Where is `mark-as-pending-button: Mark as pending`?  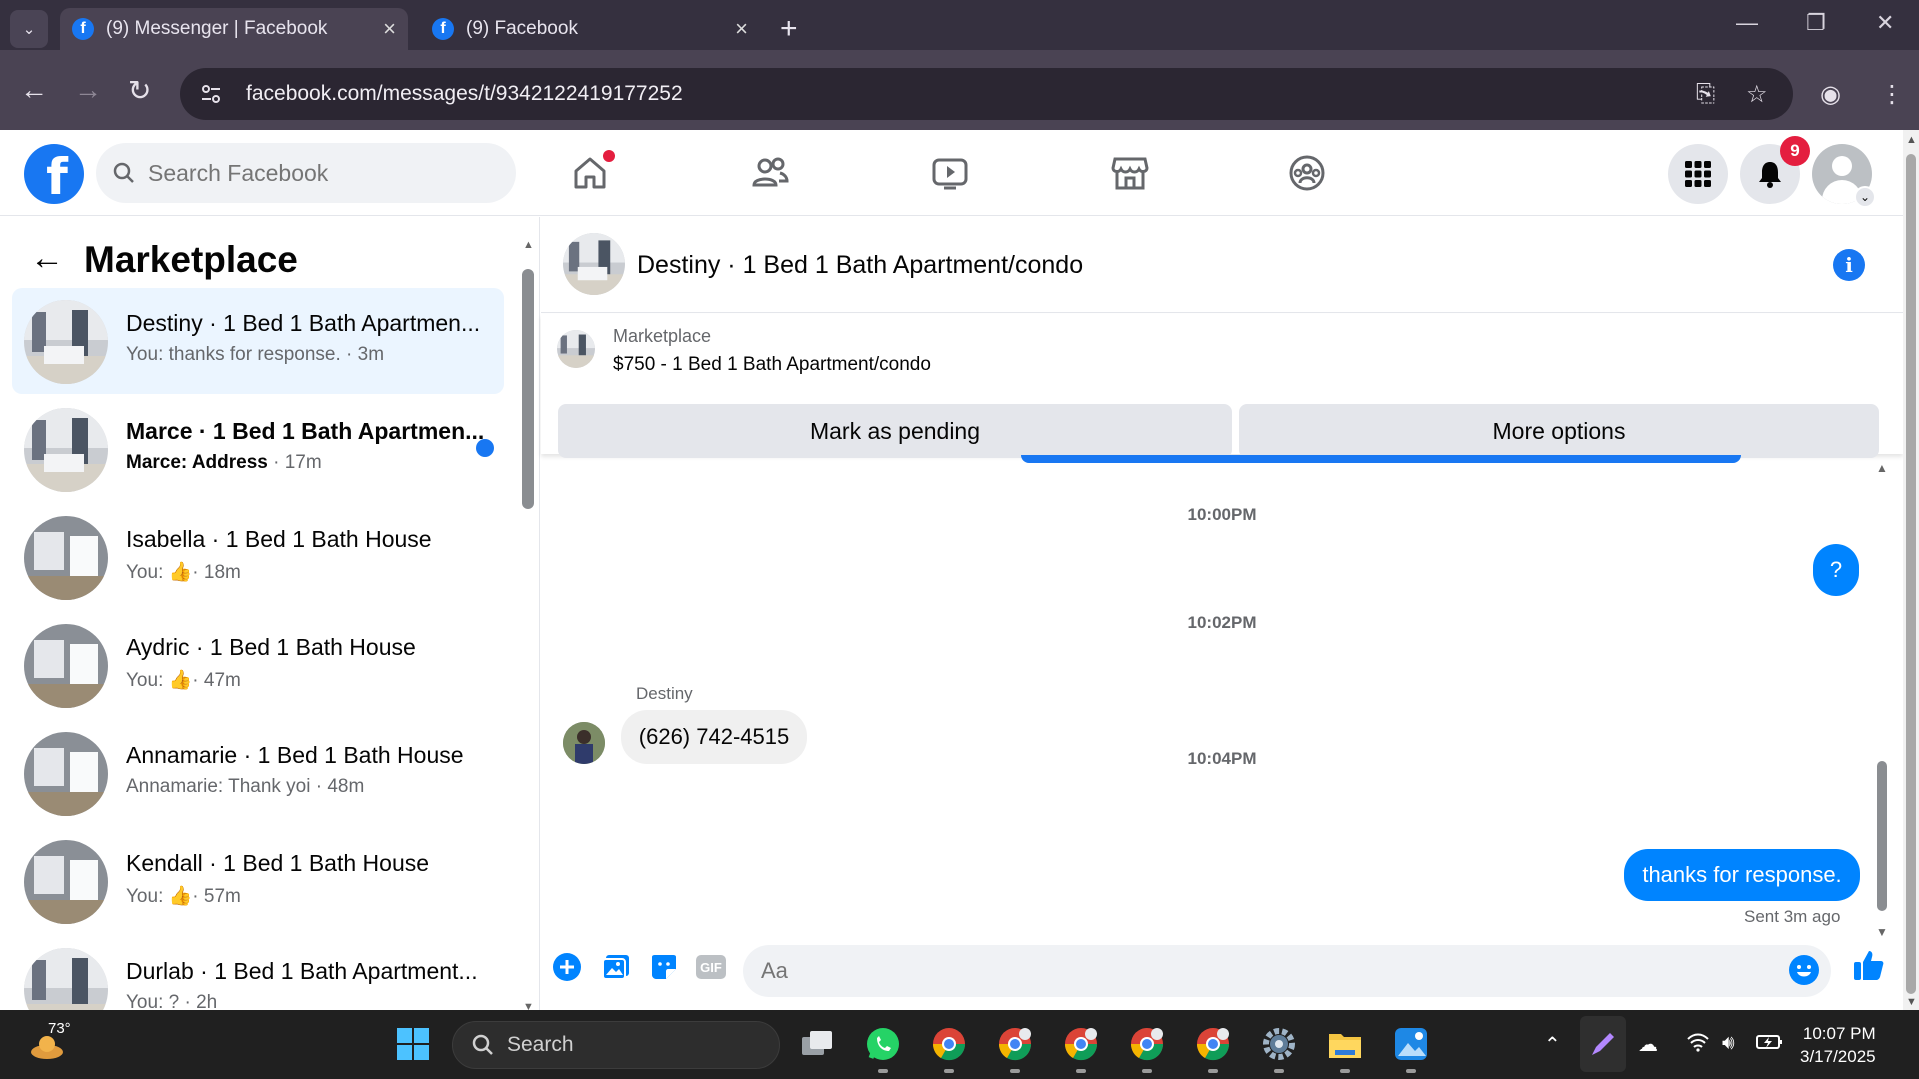 mark-as-pending-button: Mark as pending is located at coordinates (895, 431).